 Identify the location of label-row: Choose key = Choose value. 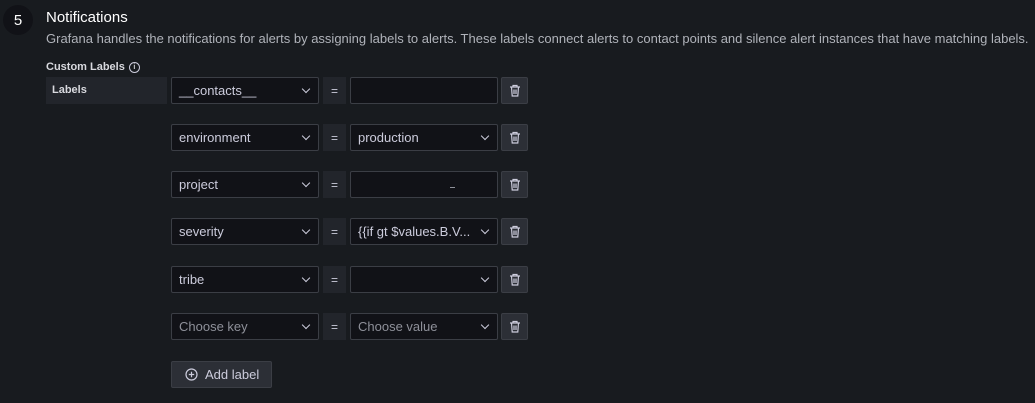
(349, 326).